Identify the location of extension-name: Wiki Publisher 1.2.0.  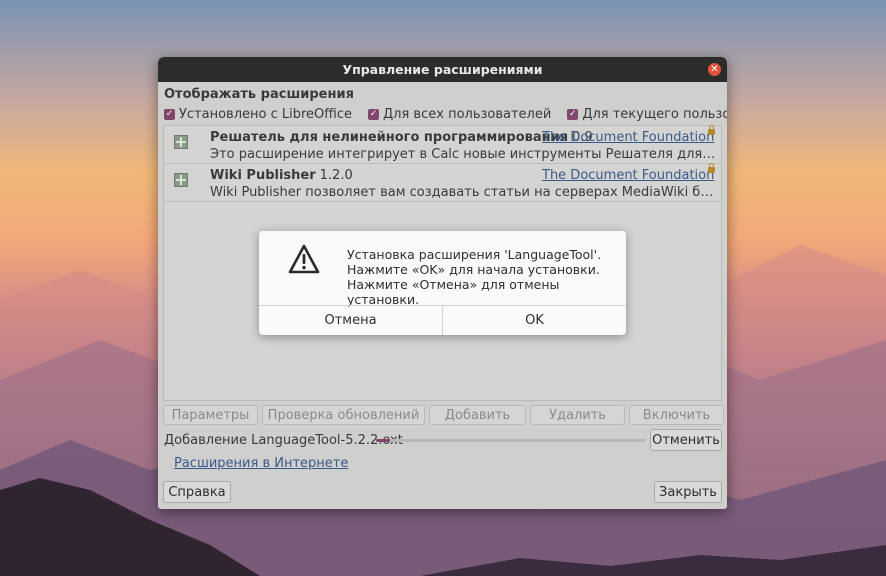
(281, 175).